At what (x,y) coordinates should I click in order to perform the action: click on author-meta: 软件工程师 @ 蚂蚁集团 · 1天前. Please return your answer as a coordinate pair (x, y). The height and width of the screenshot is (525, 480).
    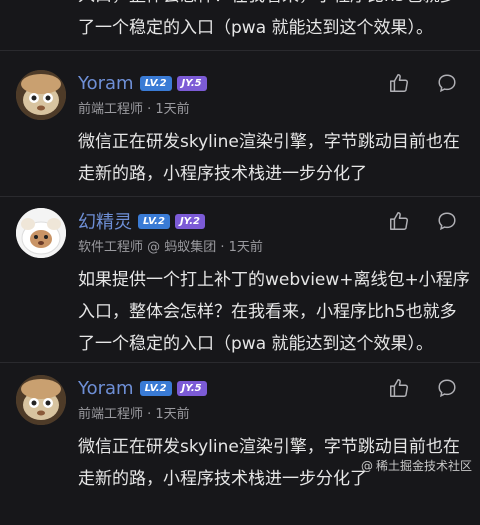
    Looking at the image, I should click on (170, 247).